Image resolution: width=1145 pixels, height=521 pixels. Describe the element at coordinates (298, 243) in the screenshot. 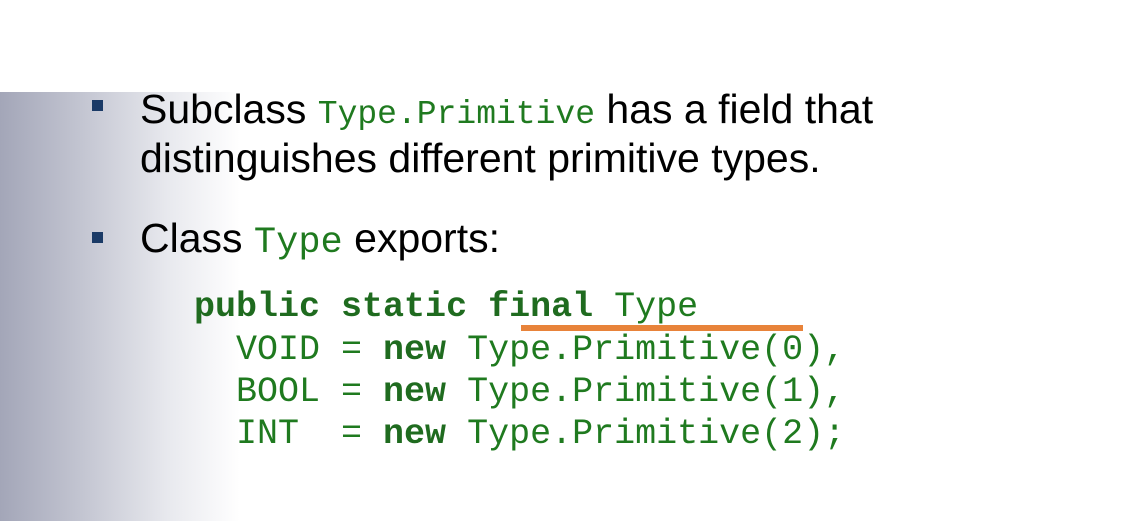

I see `bullet-2-code: Type` at that location.